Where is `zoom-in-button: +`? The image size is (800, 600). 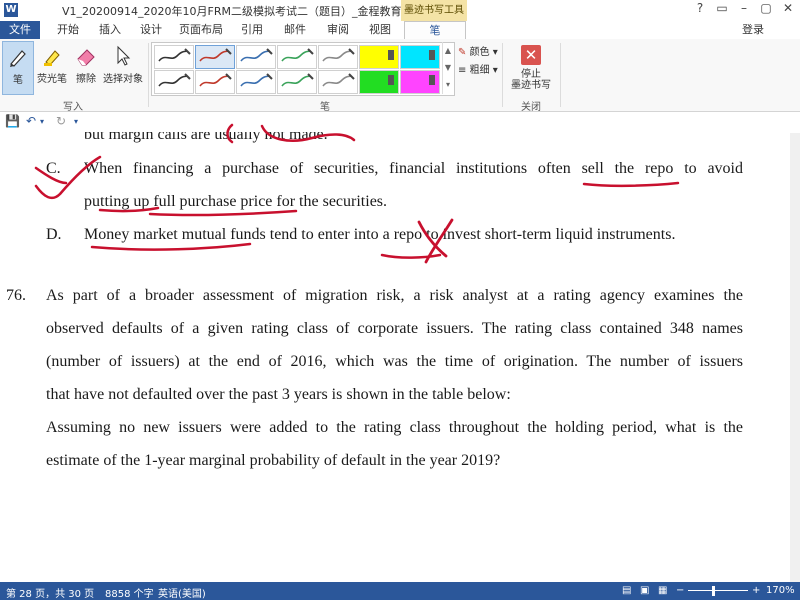
zoom-in-button: + is located at coordinates (756, 590).